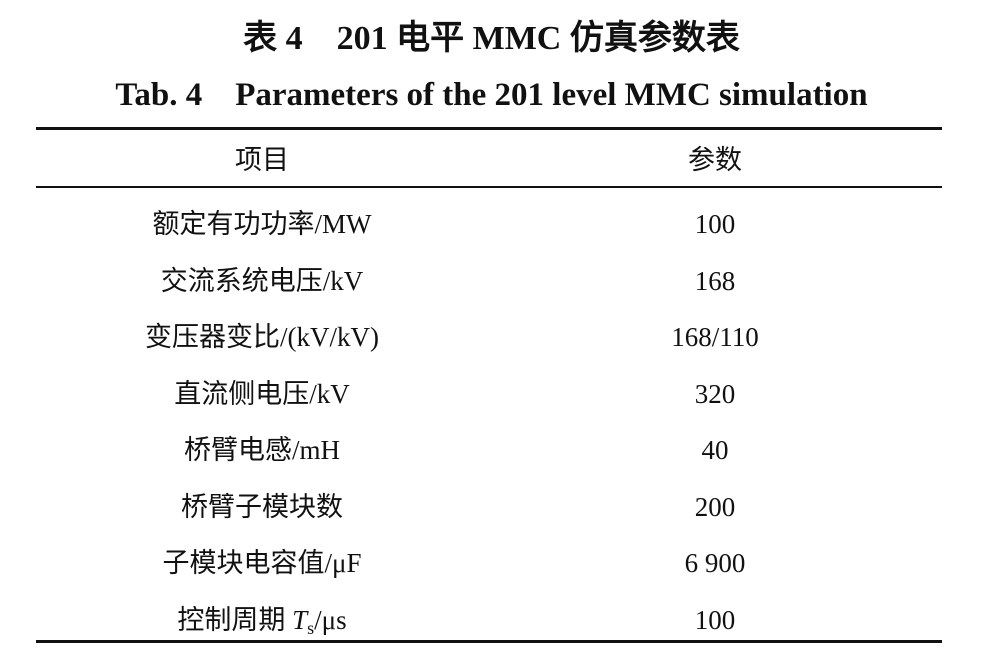  What do you see at coordinates (330, 619) in the screenshot?
I see `row-item-unit: /μs` at bounding box center [330, 619].